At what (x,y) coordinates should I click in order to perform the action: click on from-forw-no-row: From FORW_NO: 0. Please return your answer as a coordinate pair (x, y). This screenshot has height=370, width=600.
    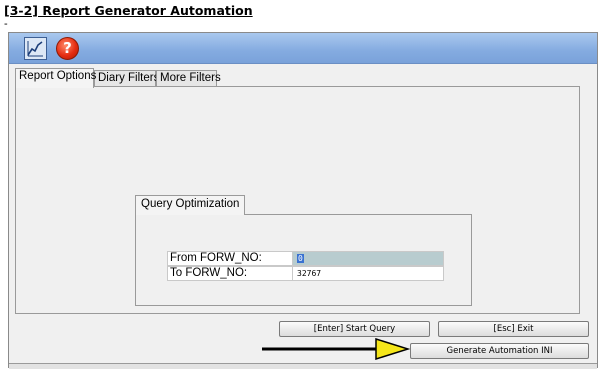
    Looking at the image, I should click on (305, 258).